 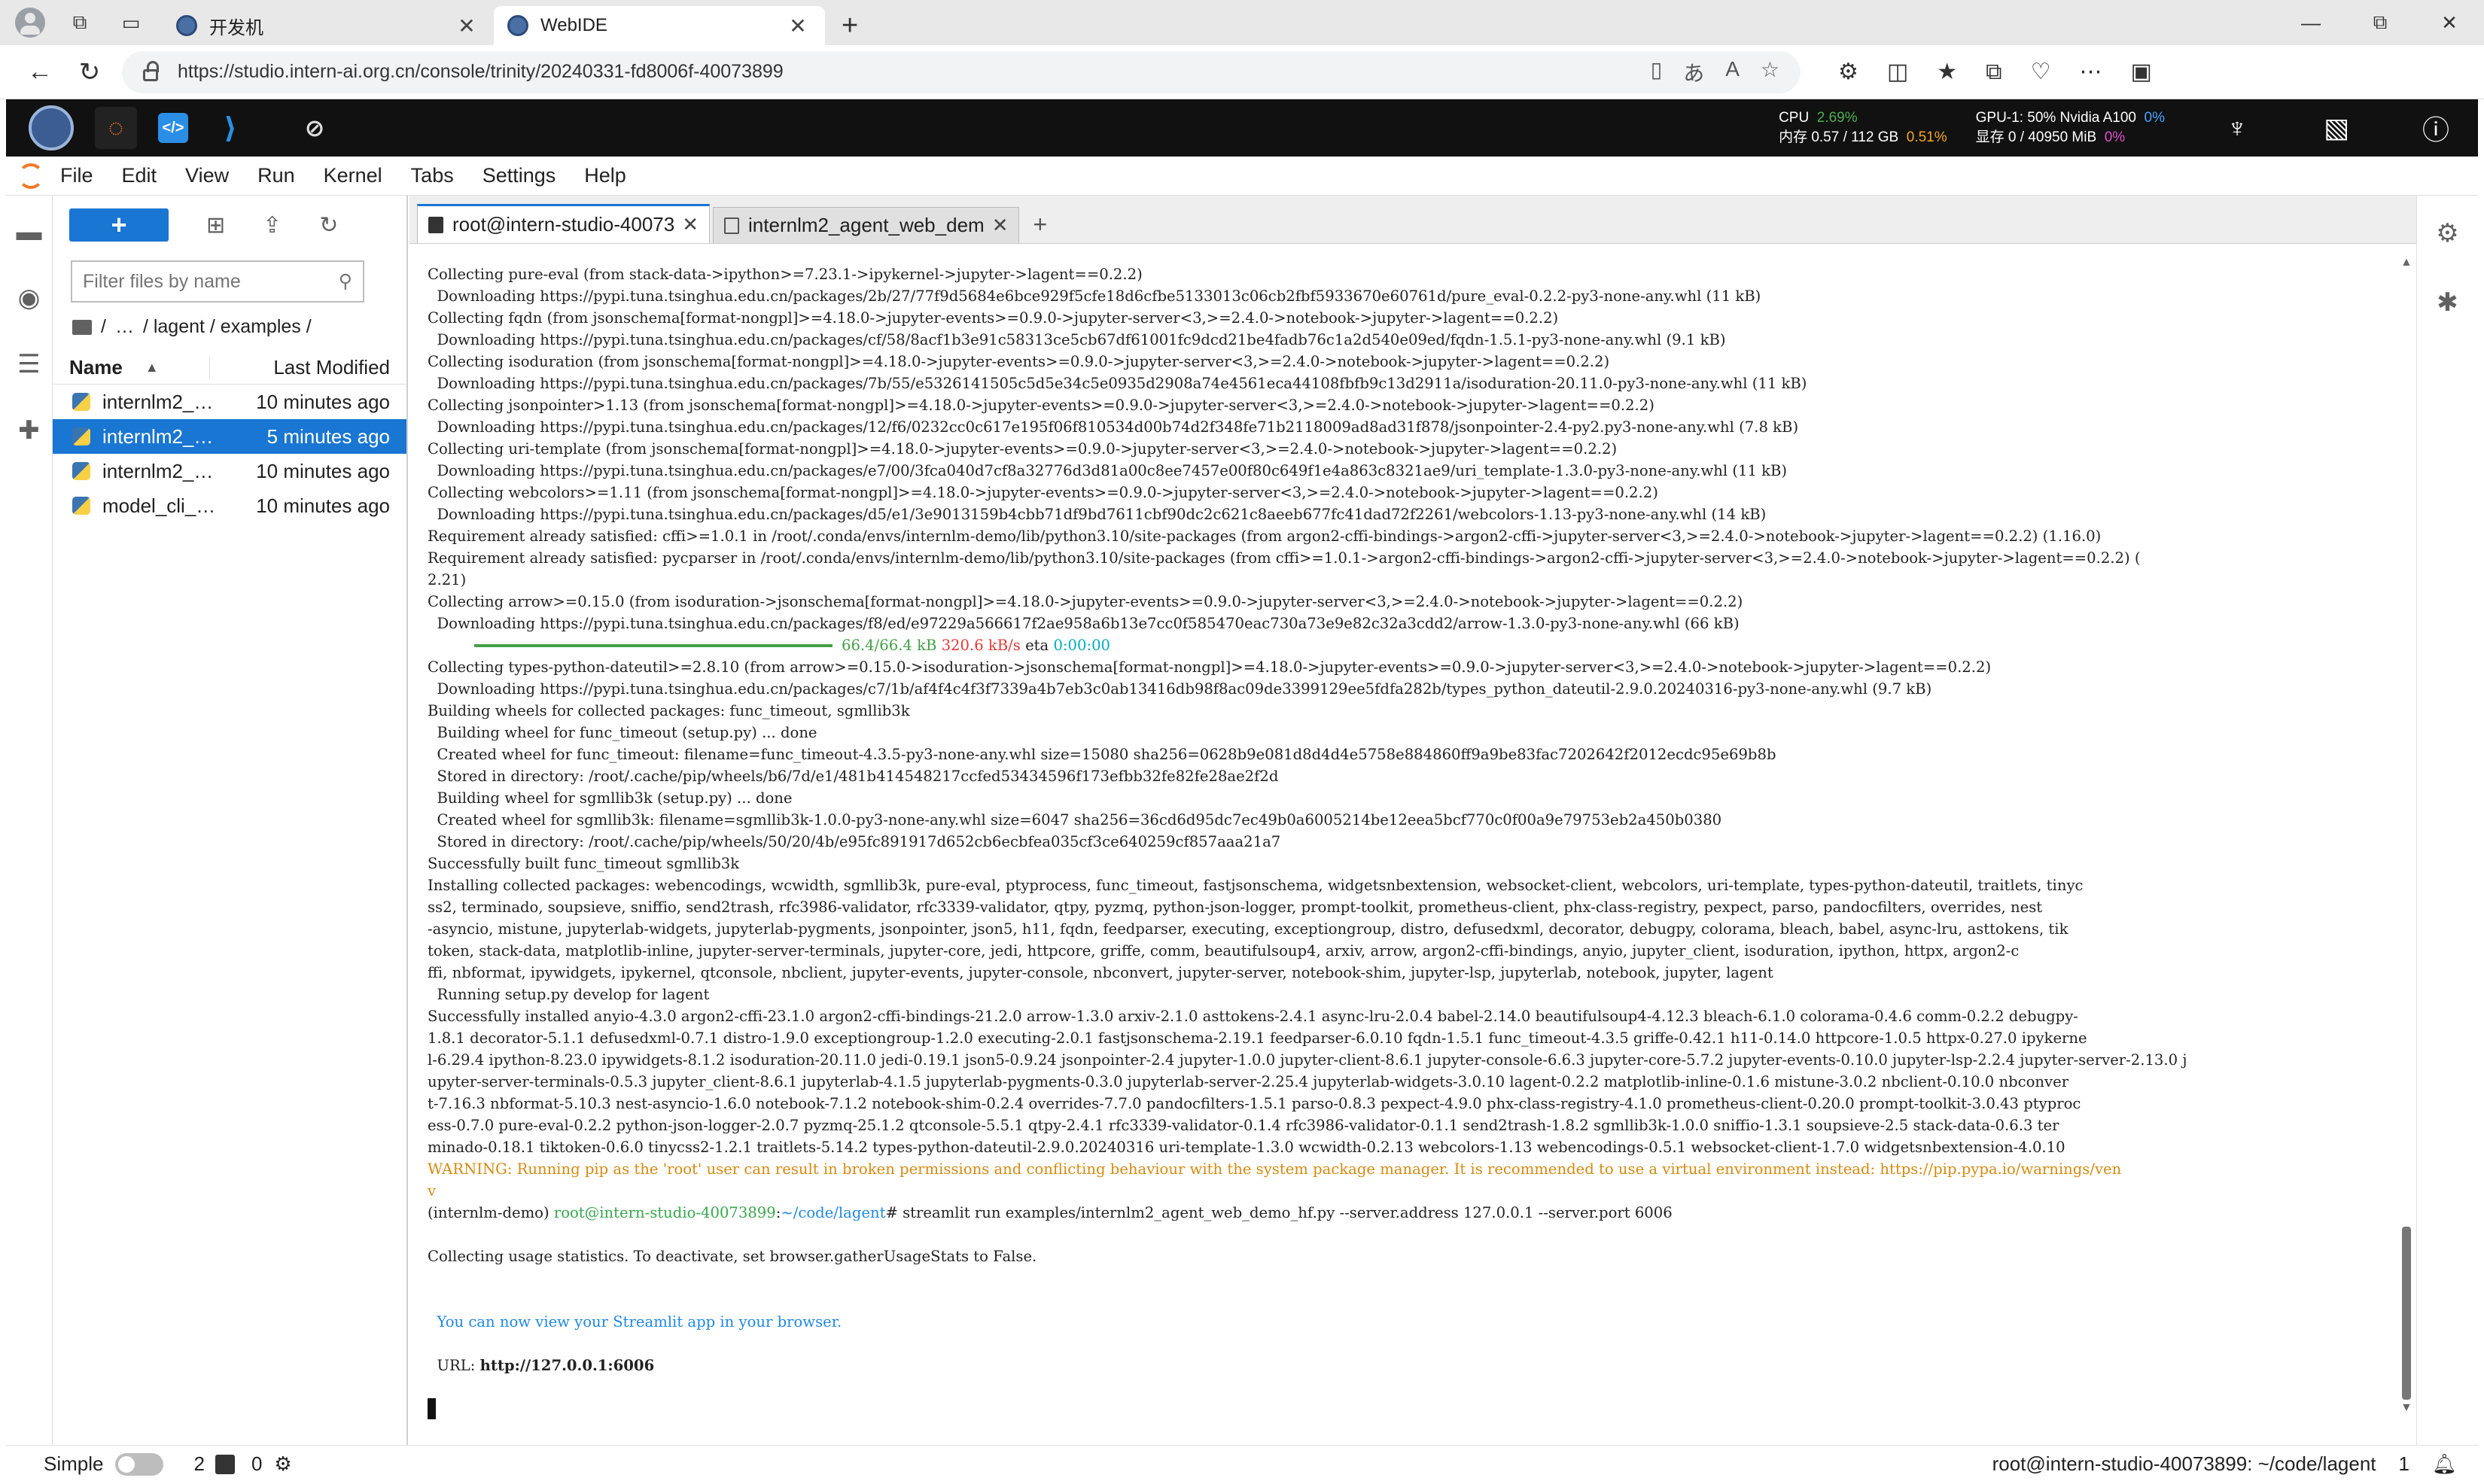 What do you see at coordinates (1770, 72) in the screenshot?
I see `favorite-star-icon: ☆` at bounding box center [1770, 72].